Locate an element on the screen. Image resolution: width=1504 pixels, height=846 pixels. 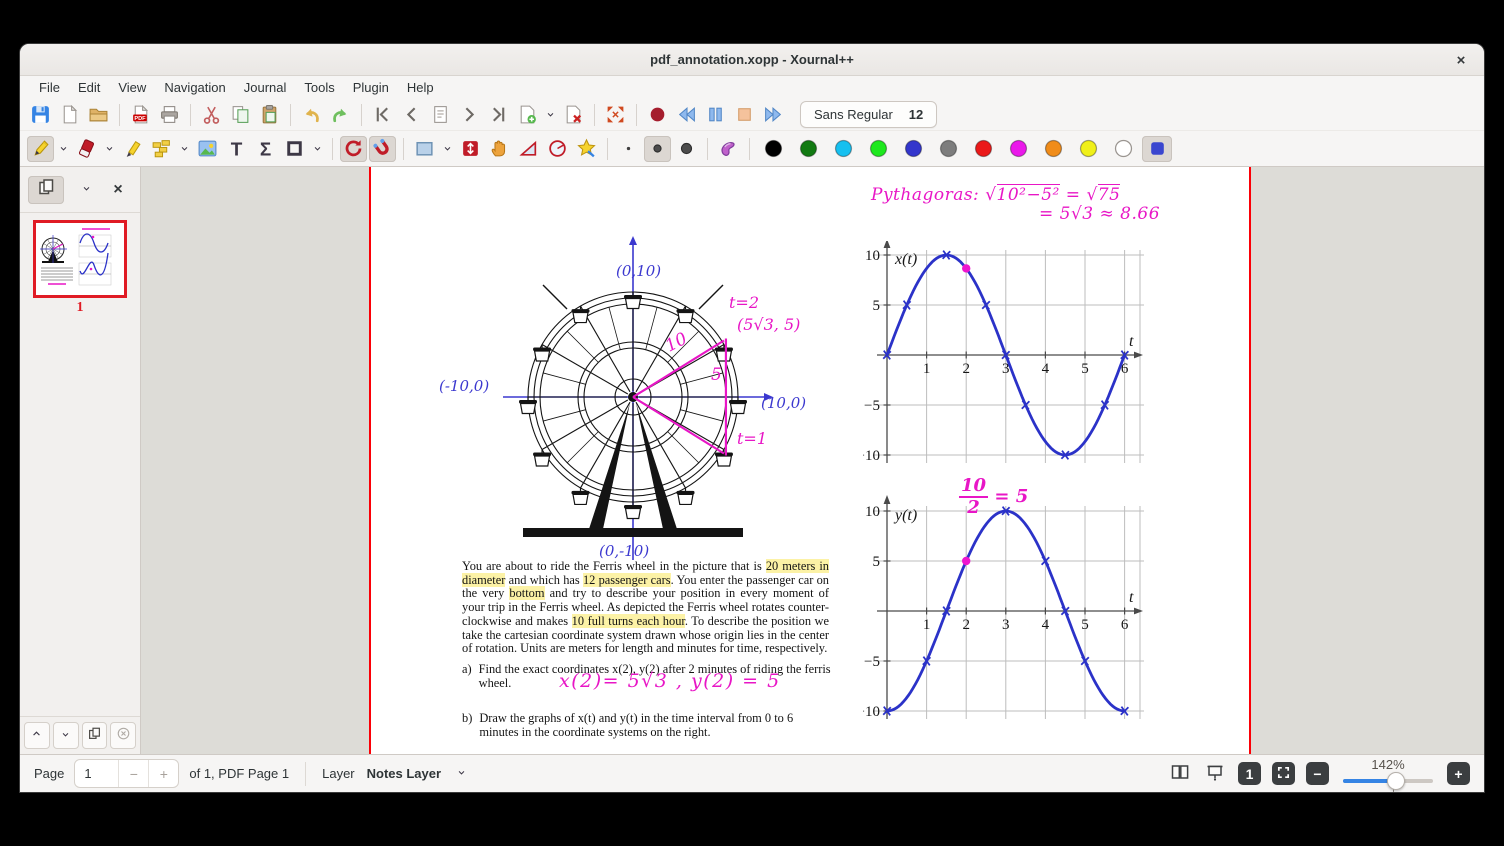
page-decrement-button: − is located at coordinates (134, 773).